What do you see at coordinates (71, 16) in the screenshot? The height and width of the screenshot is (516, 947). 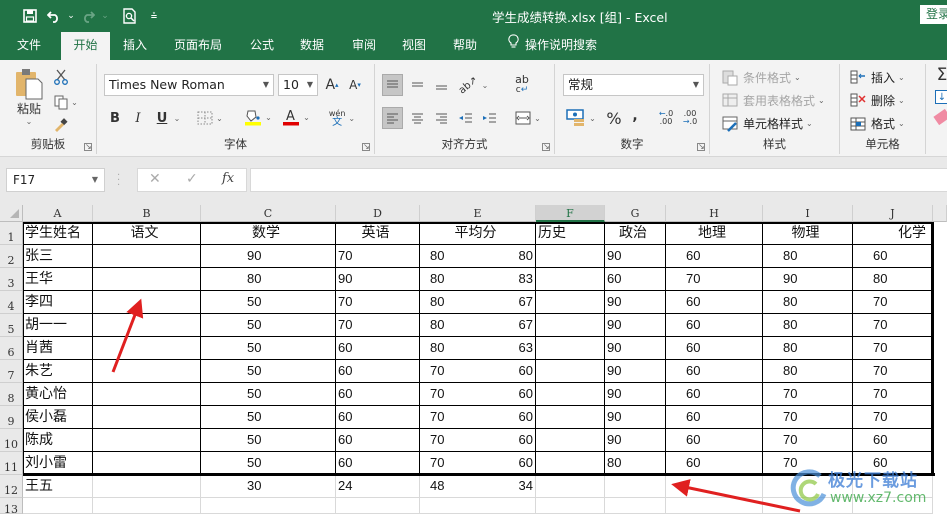 I see `undo-dropdown-icon: ⌄` at bounding box center [71, 16].